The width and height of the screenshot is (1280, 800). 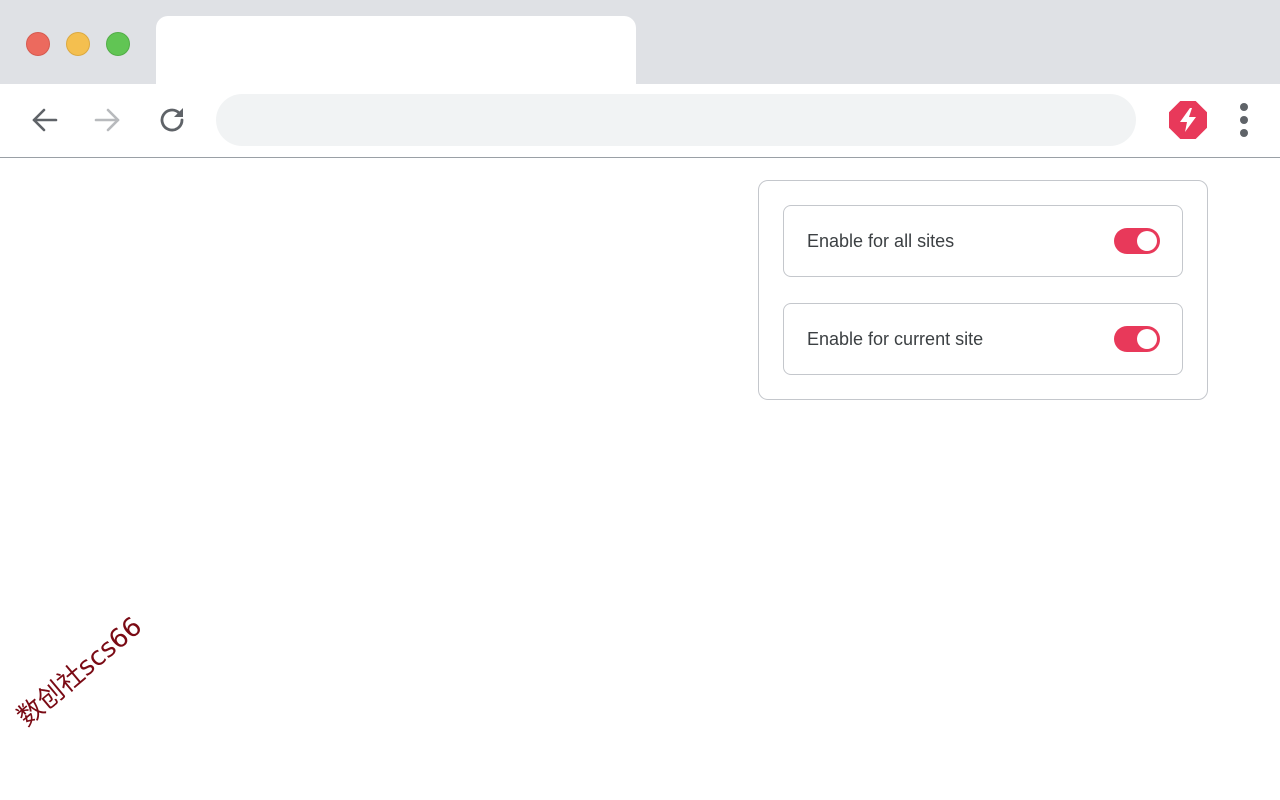 I want to click on extension-button, so click(x=1188, y=120).